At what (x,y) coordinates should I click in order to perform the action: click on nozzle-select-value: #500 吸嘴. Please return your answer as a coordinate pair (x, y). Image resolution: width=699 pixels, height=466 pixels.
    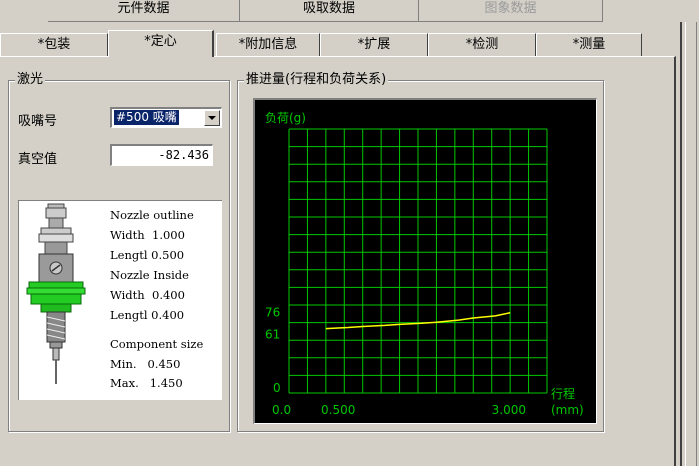
    Looking at the image, I should click on (146, 117).